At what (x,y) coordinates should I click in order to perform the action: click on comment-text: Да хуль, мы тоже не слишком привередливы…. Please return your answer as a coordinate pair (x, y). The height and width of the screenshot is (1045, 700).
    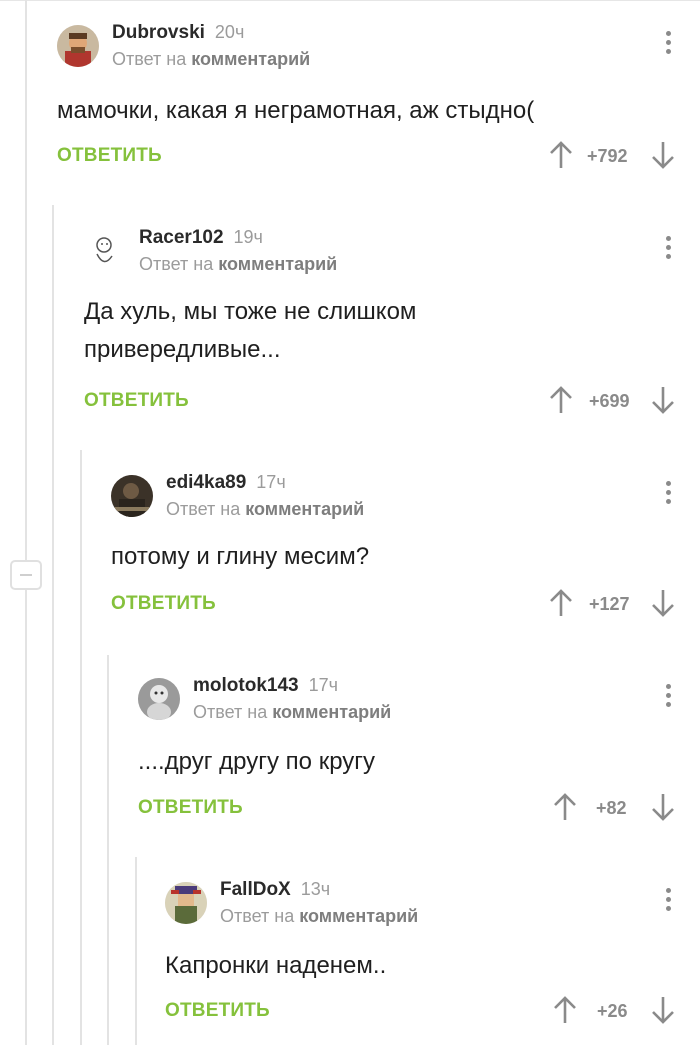
    Looking at the image, I should click on (250, 330).